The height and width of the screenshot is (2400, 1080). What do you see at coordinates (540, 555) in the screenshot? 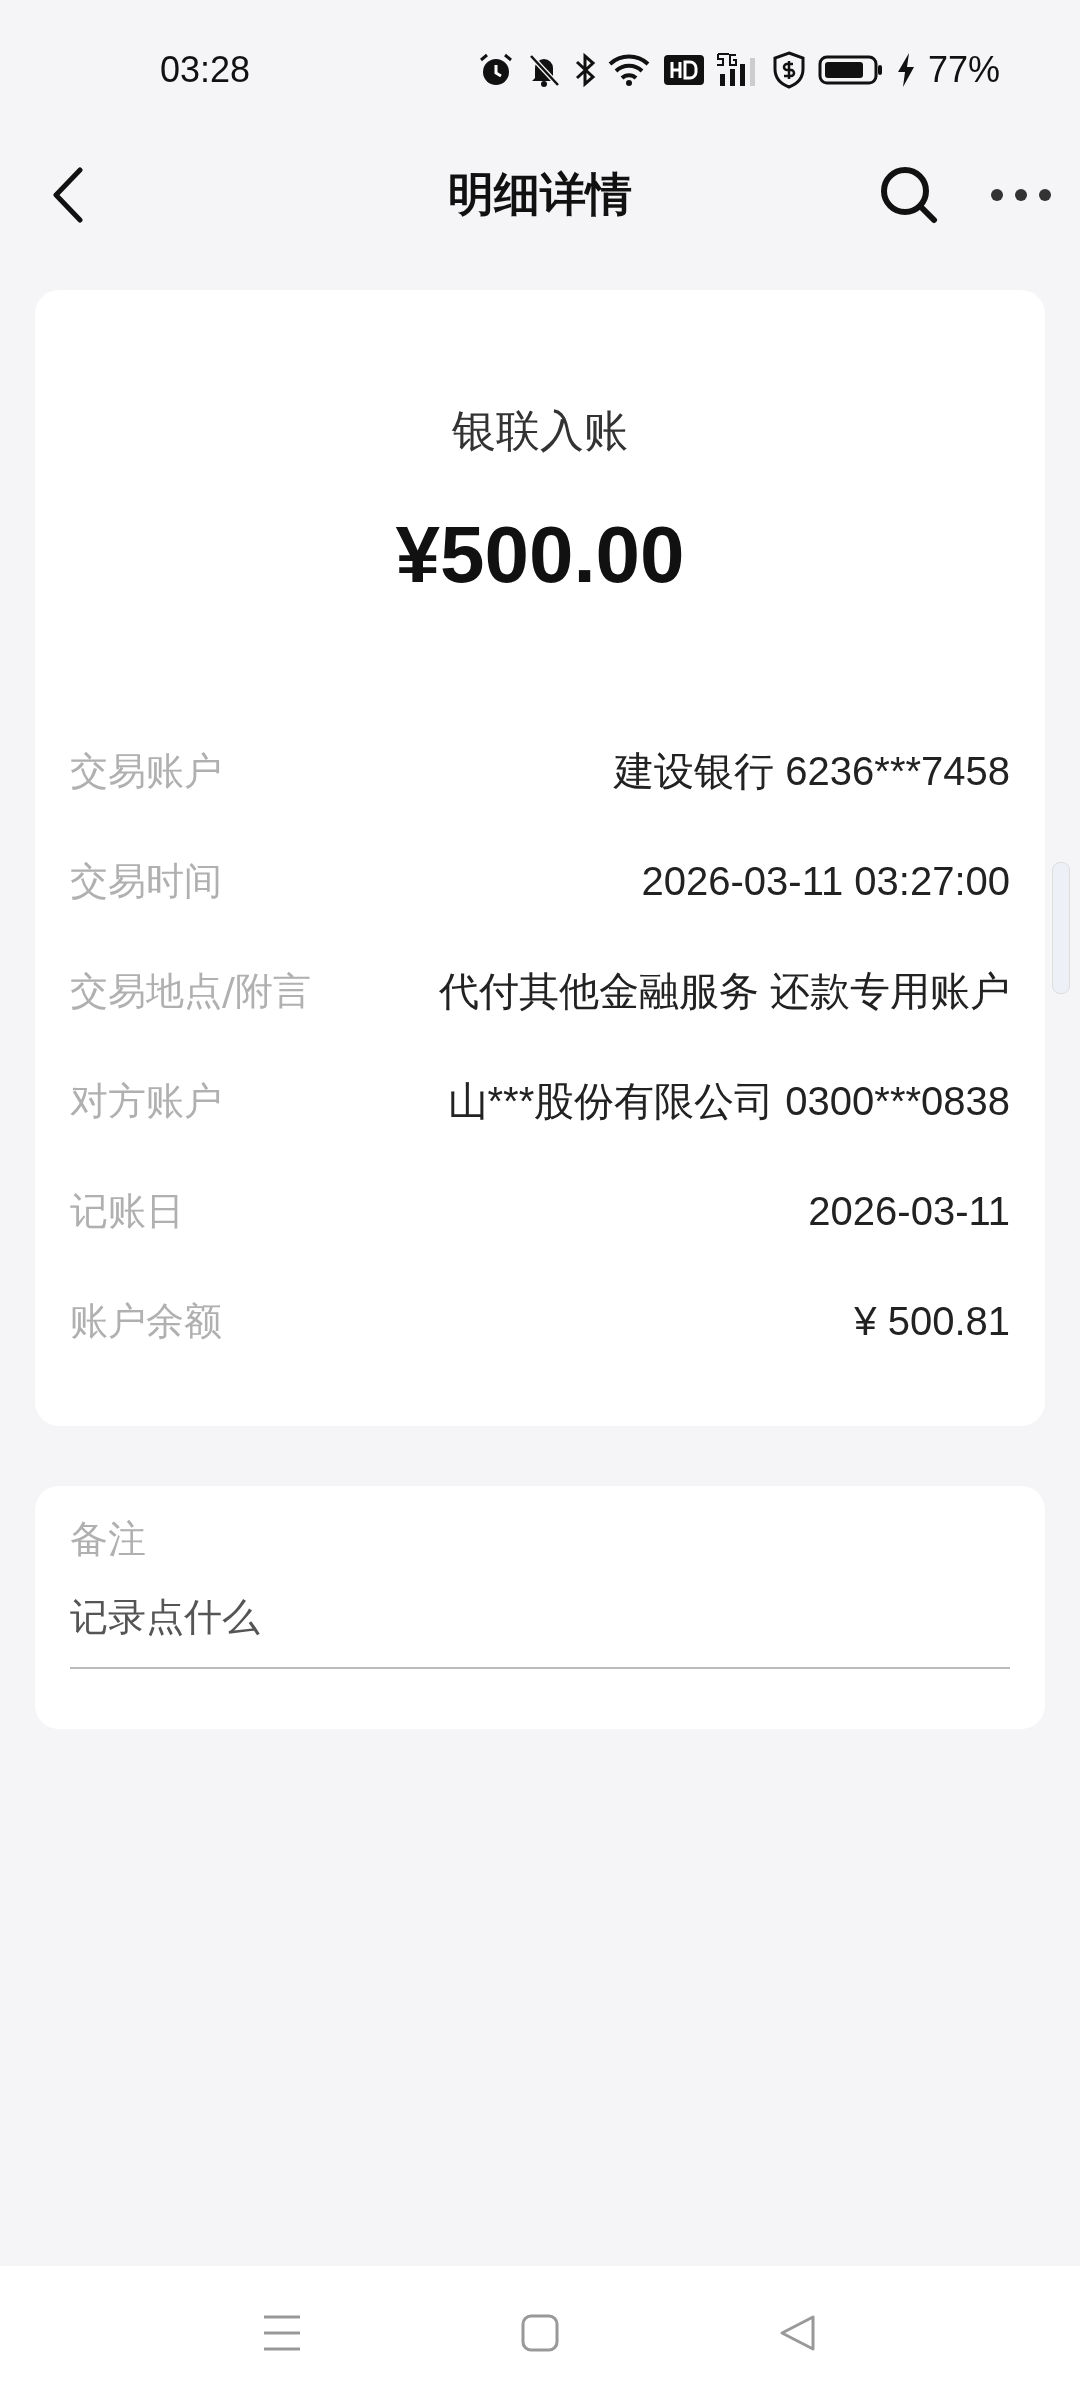
I see `transaction-amount: ¥500.00` at bounding box center [540, 555].